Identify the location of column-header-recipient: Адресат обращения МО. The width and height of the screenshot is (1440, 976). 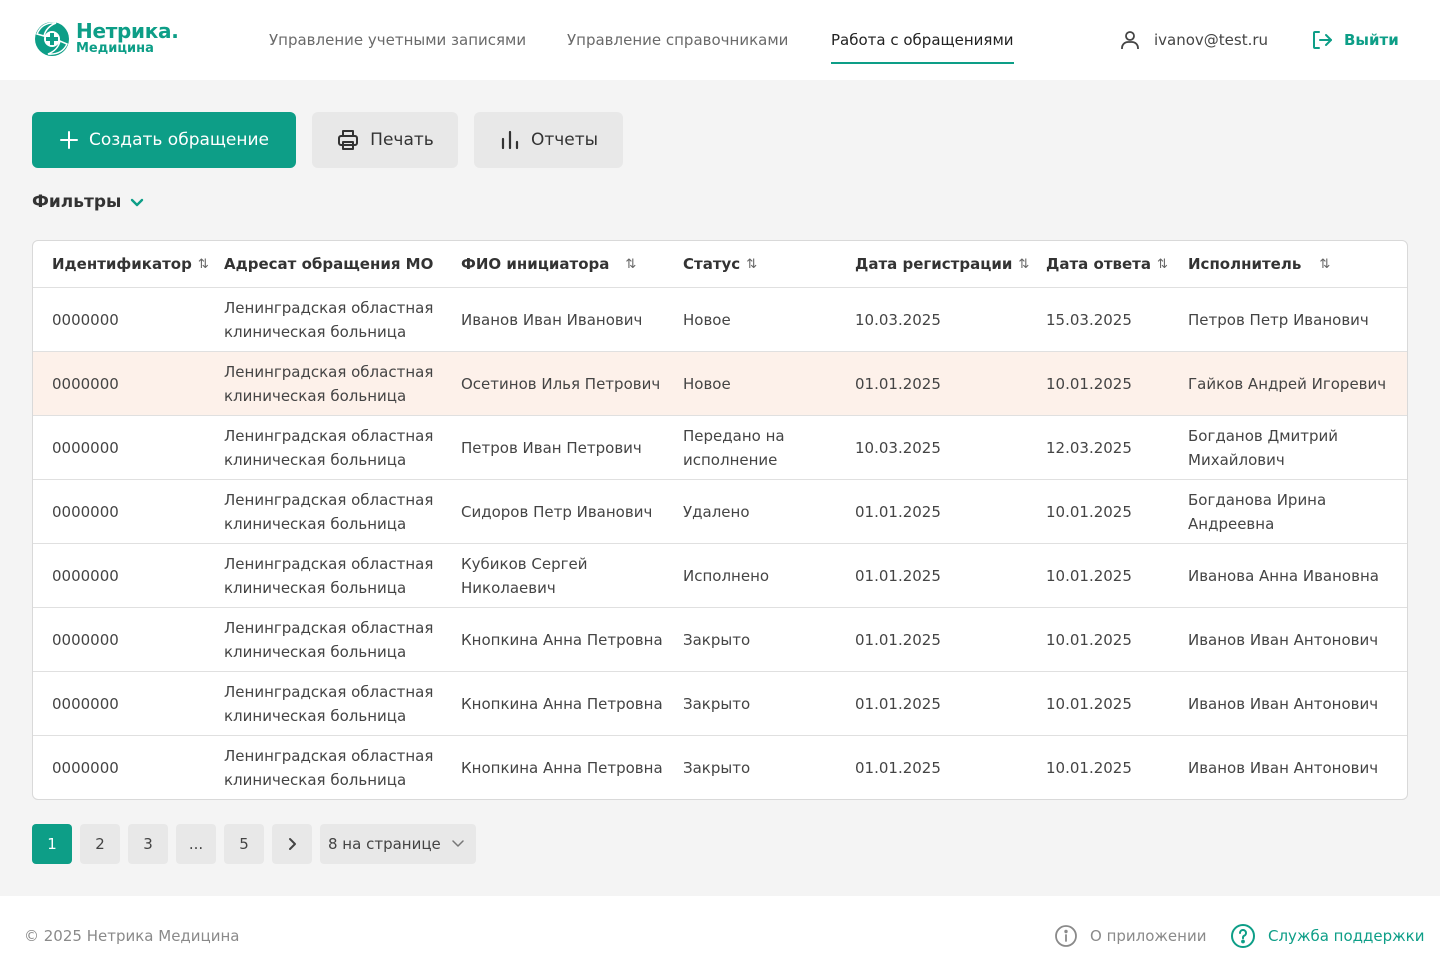
(328, 264).